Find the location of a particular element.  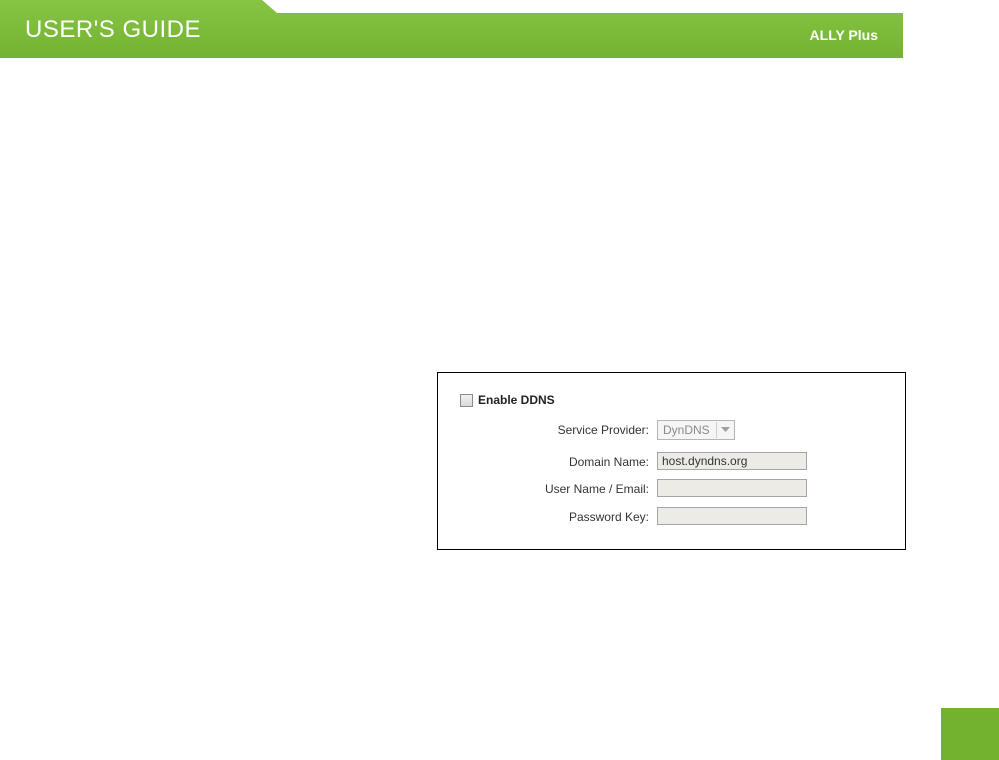

chevron-down-icon is located at coordinates (724, 430).